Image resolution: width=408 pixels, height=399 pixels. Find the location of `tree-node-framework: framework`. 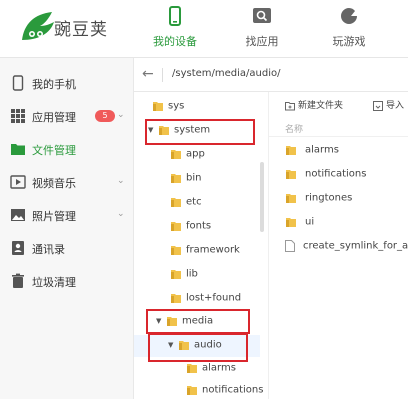

tree-node-framework: framework is located at coordinates (205, 253).